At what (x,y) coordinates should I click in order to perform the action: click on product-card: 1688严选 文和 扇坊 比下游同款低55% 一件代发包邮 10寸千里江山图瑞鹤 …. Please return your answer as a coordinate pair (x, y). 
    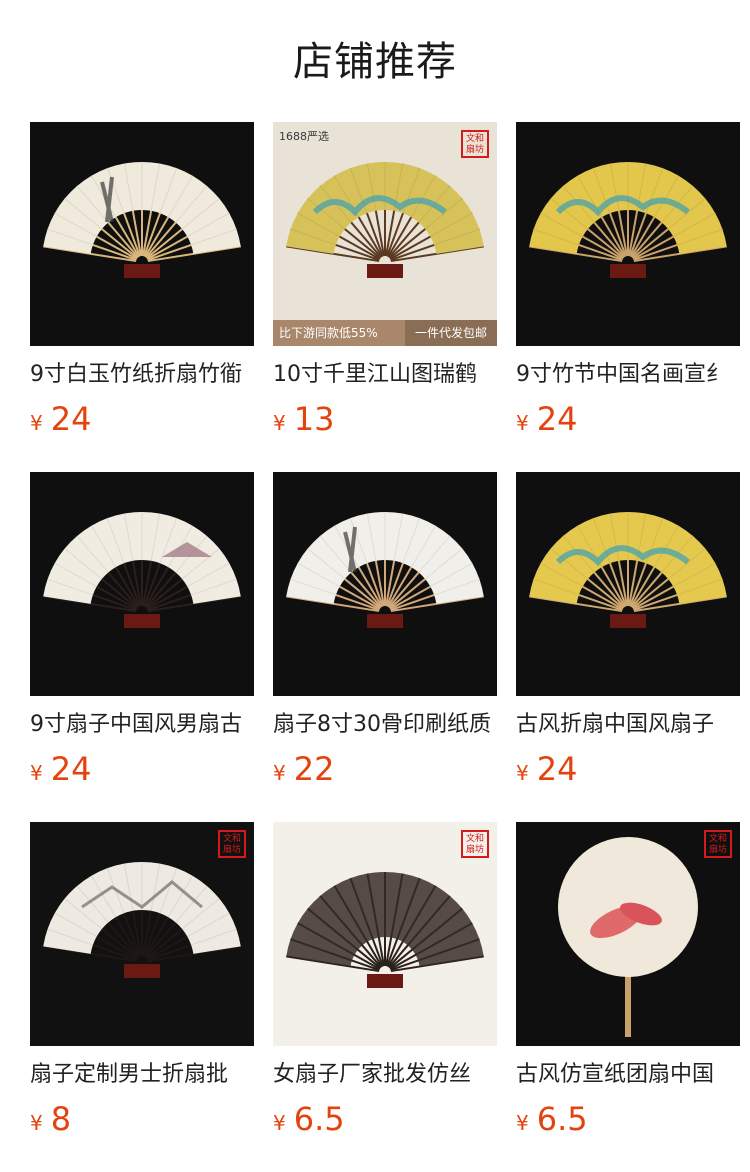
    Looking at the image, I should click on (385, 297).